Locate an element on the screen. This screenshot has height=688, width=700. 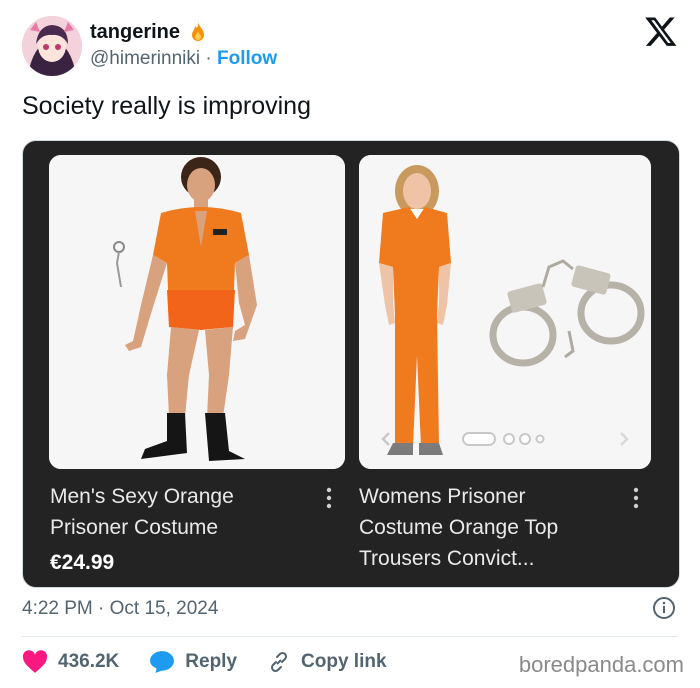
avatar is located at coordinates (52, 46).